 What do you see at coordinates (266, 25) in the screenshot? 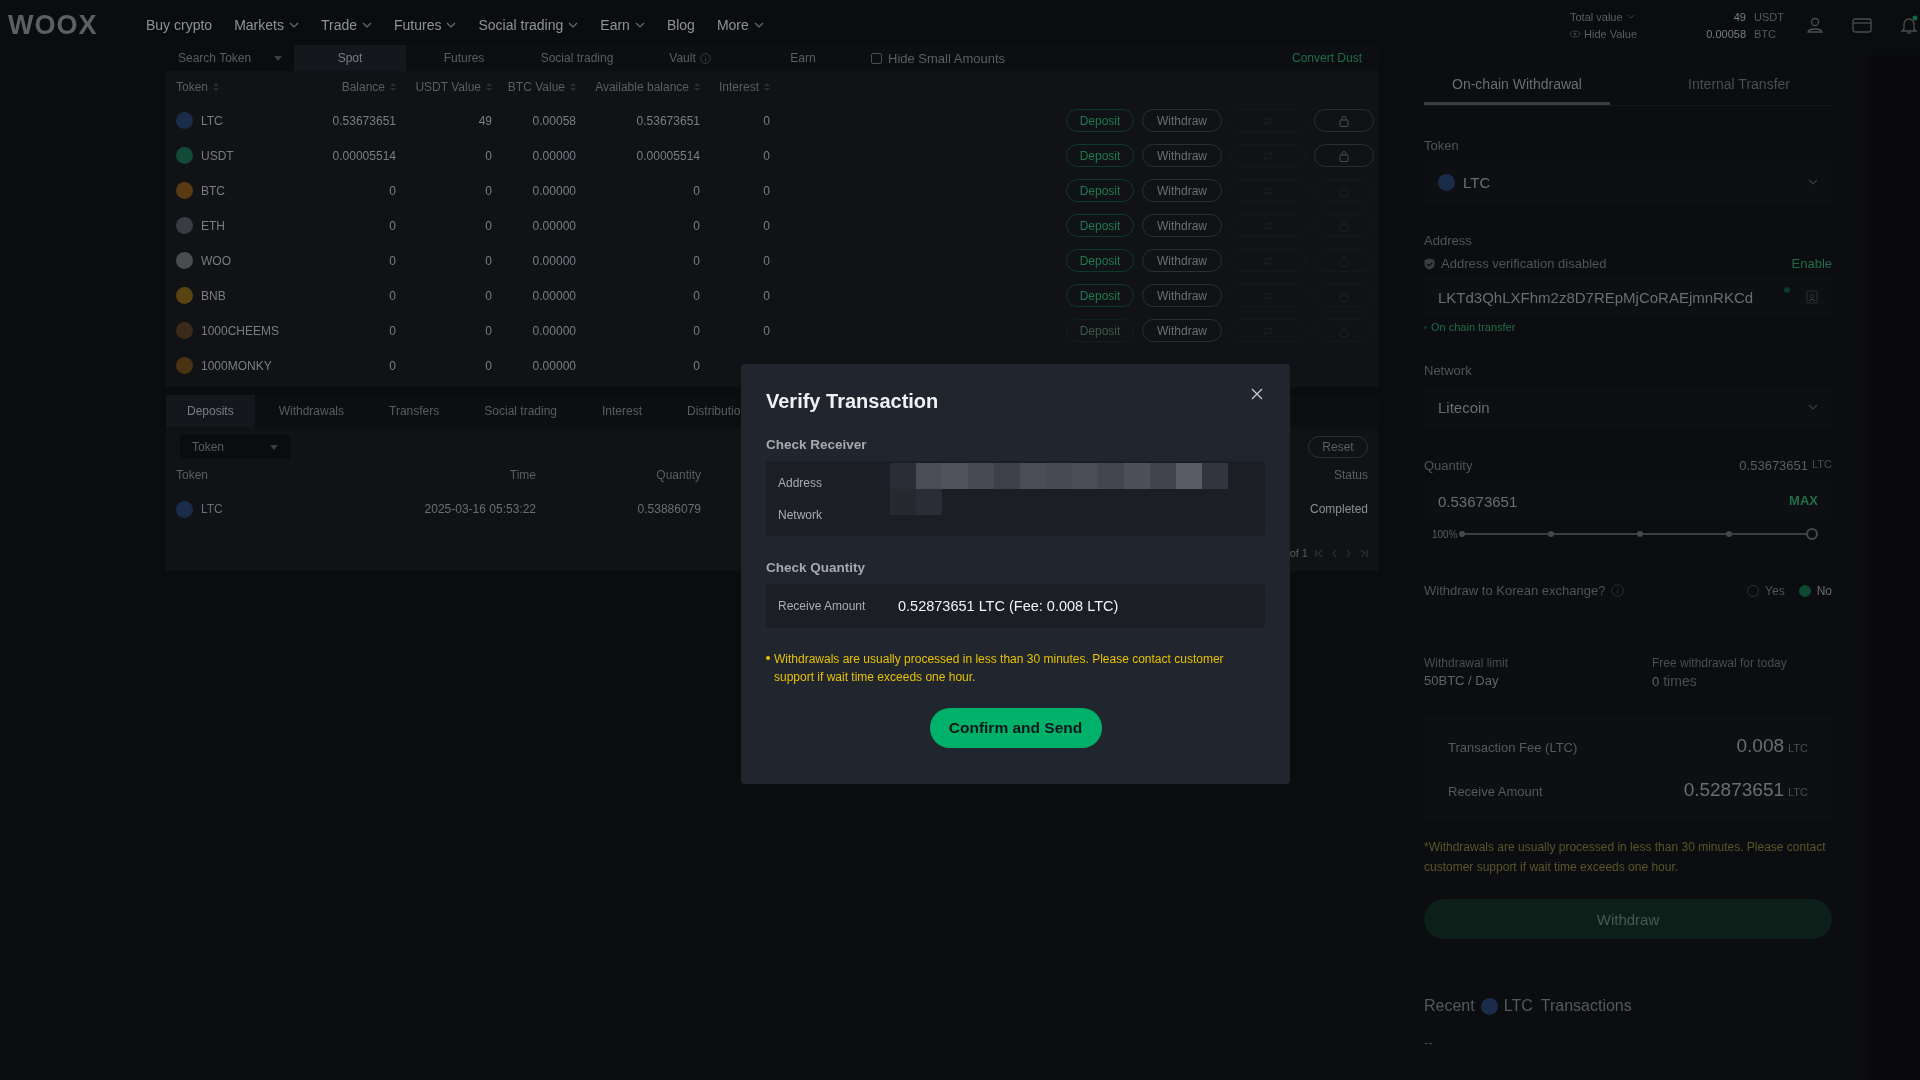
I see `nav-link: Markets` at bounding box center [266, 25].